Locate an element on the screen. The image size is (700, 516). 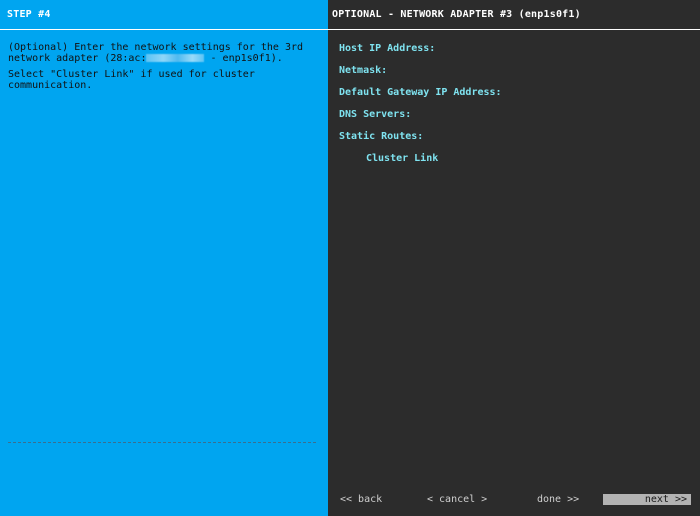
description-line-4: communication. is located at coordinates (50, 85).